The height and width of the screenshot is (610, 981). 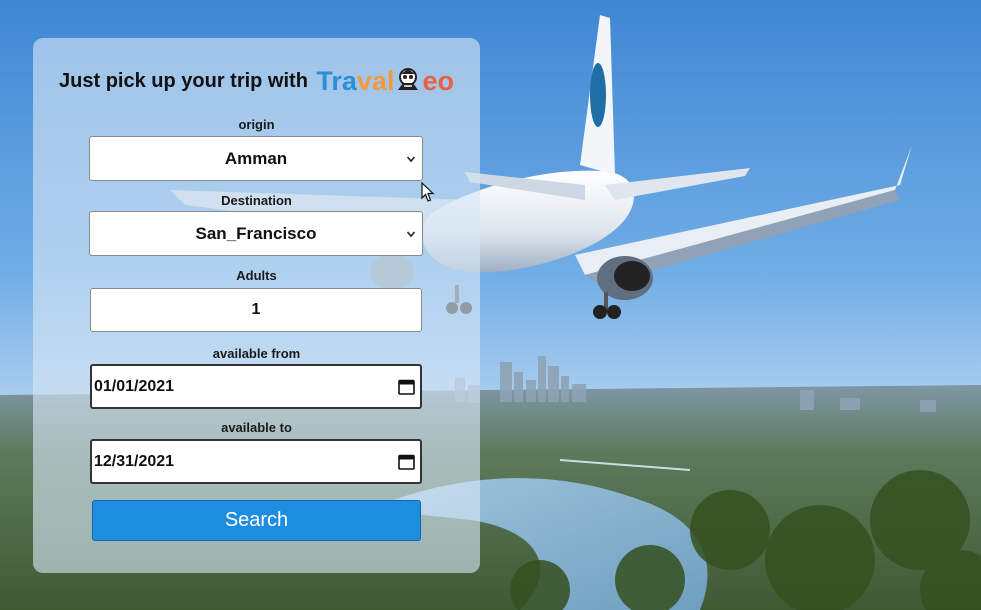 I want to click on available-from-date-input: 01/01/2021, so click(x=256, y=386).